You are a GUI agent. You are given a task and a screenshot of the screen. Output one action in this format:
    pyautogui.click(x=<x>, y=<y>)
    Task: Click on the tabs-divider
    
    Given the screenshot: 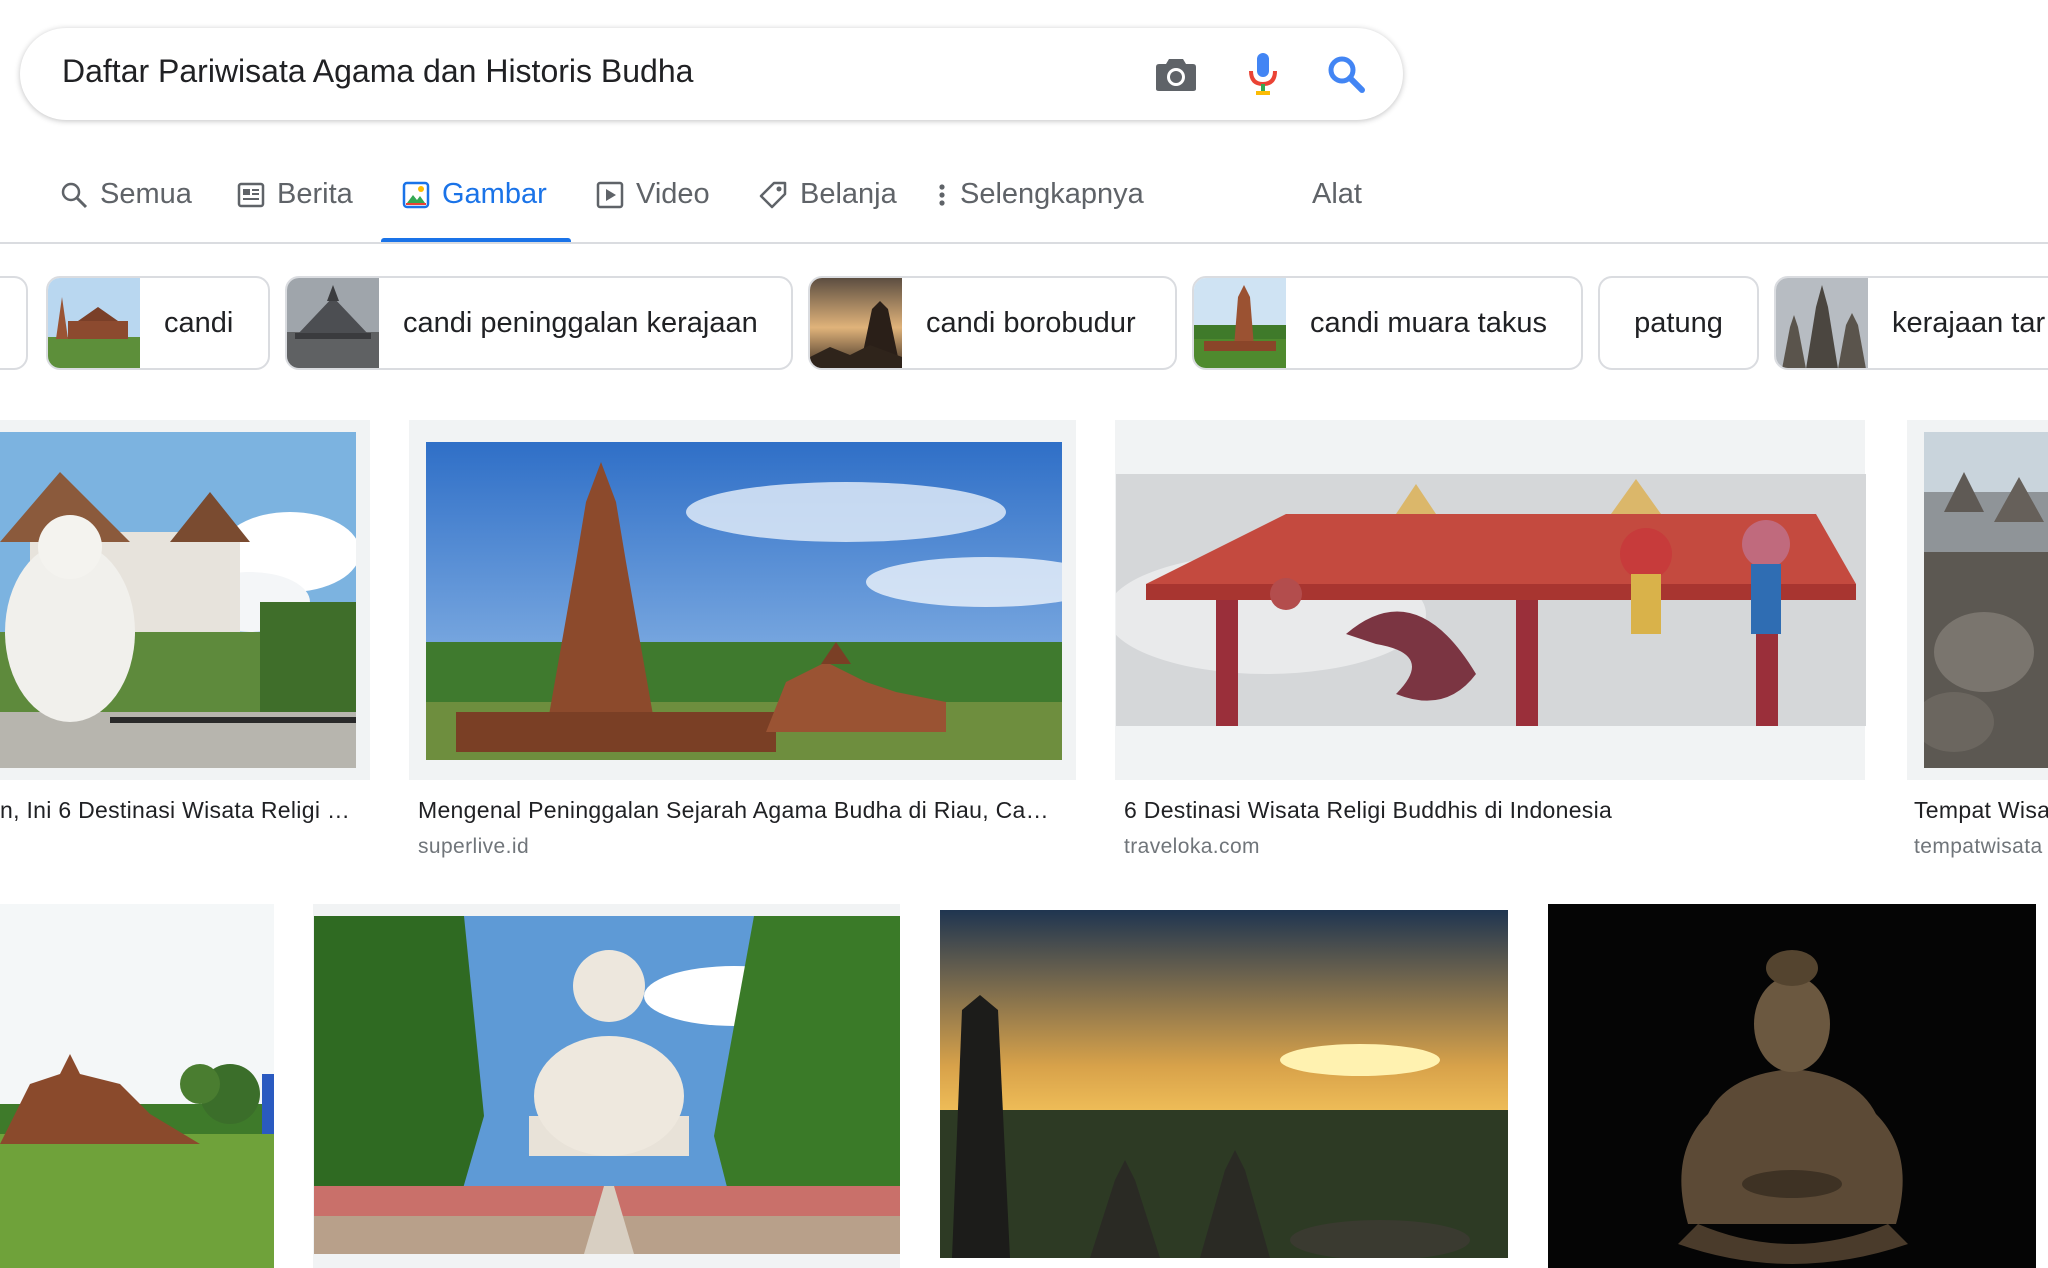 What is the action you would take?
    pyautogui.click(x=1024, y=243)
    